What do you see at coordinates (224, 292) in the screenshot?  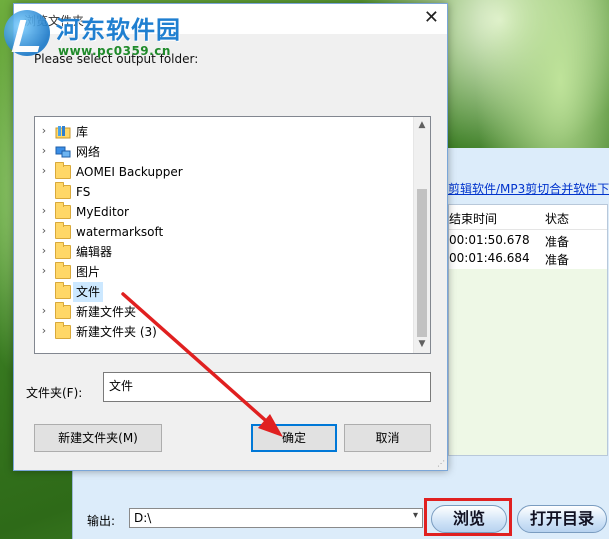 I see `tree-item: 文件` at bounding box center [224, 292].